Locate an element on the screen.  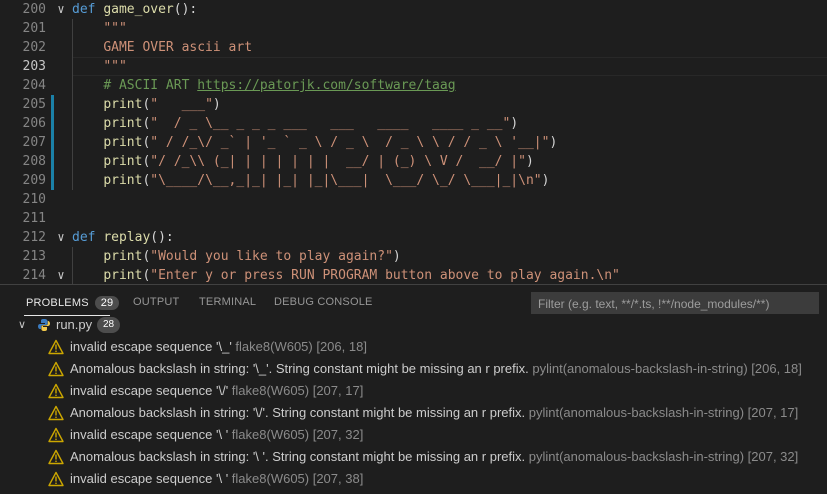
line-number: 210 is located at coordinates (34, 199).